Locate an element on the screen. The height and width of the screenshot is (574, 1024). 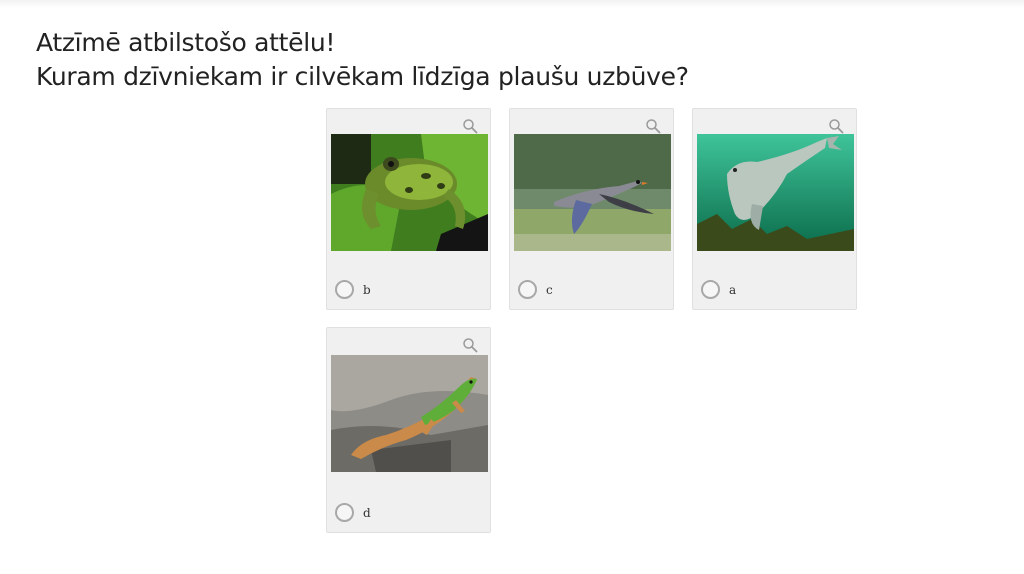
radio-button-a is located at coordinates (710, 289).